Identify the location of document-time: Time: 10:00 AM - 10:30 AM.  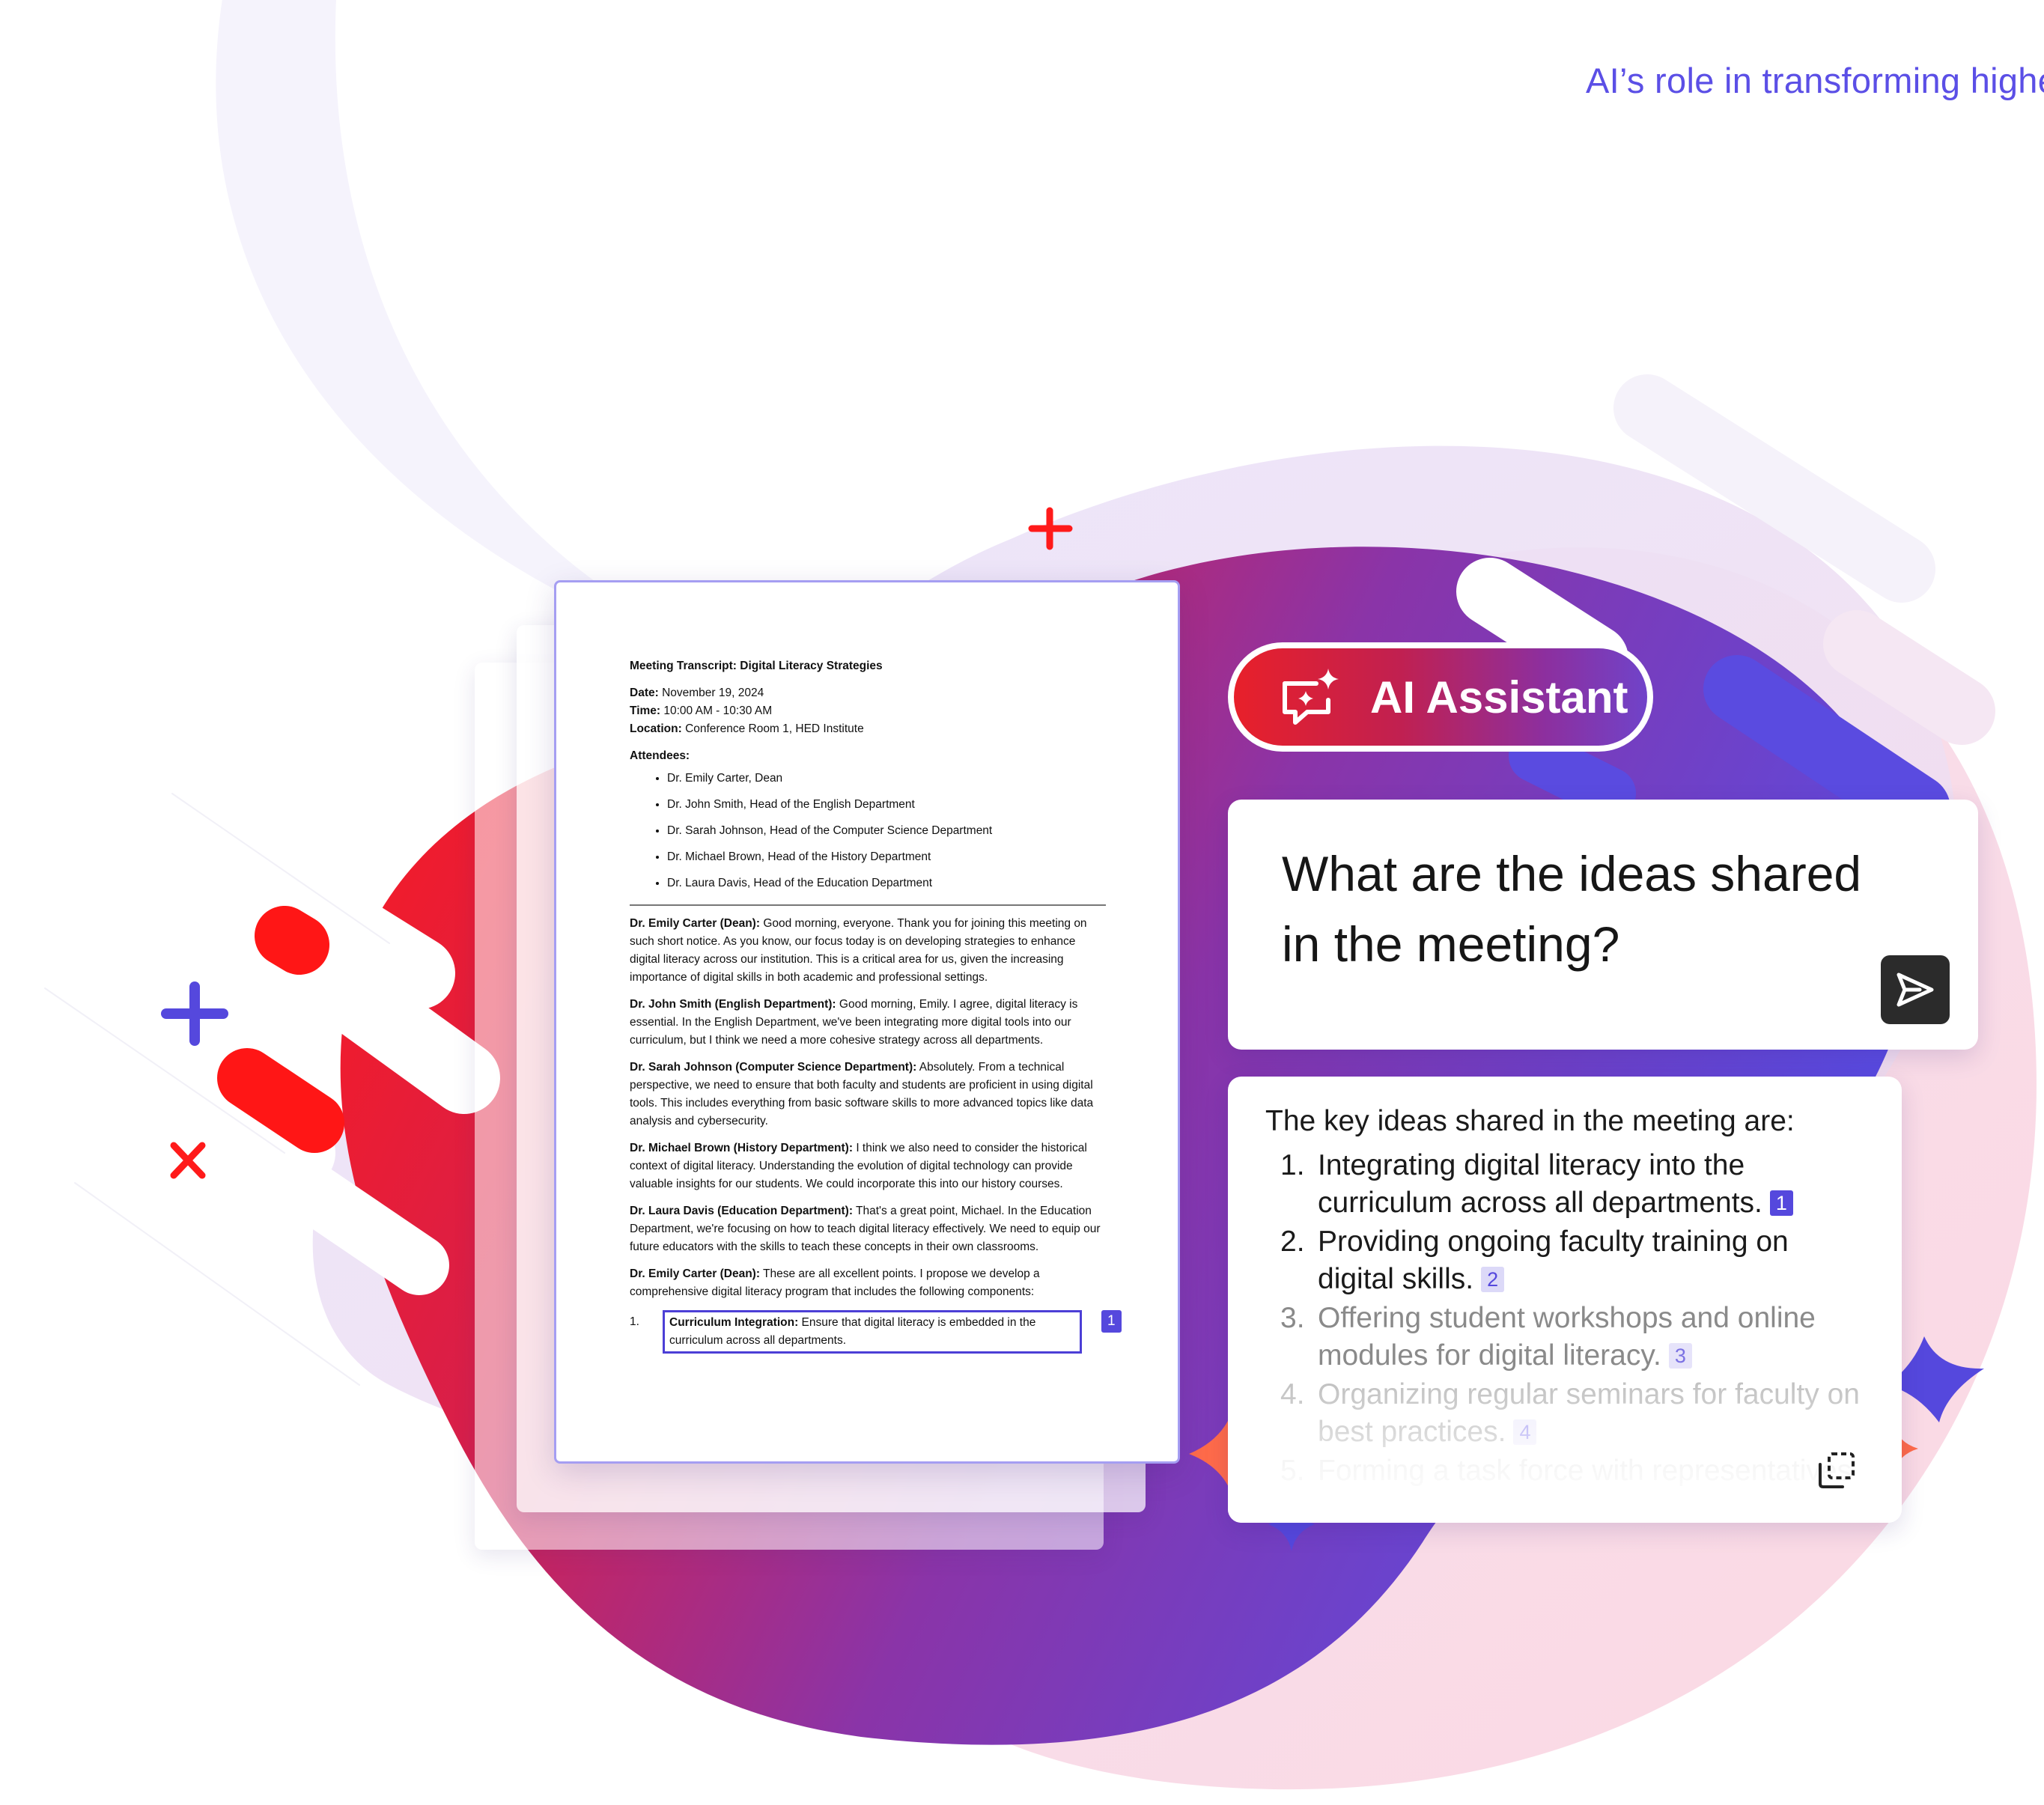
(868, 711).